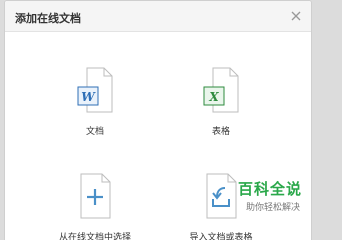 The width and height of the screenshot is (342, 240). I want to click on new-sheet-option: X 表格, so click(221, 103).